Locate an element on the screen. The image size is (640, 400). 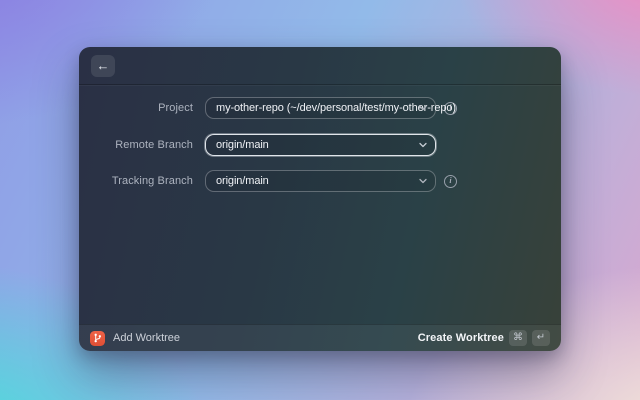
tracking-branch-select-value: origin/main is located at coordinates (242, 181).